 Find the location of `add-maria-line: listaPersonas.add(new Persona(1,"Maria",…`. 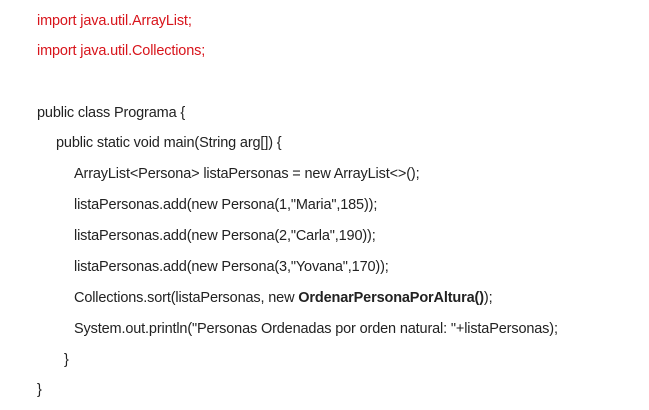

add-maria-line: listaPersonas.add(new Persona(1,"Maria",… is located at coordinates (226, 205).